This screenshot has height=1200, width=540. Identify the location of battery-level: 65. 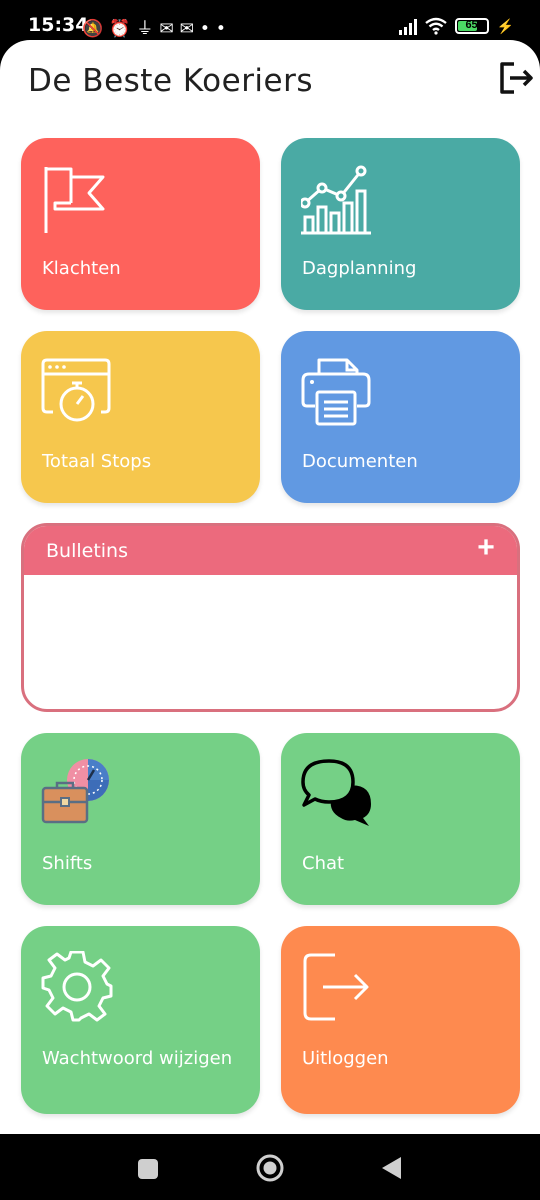
(471, 25).